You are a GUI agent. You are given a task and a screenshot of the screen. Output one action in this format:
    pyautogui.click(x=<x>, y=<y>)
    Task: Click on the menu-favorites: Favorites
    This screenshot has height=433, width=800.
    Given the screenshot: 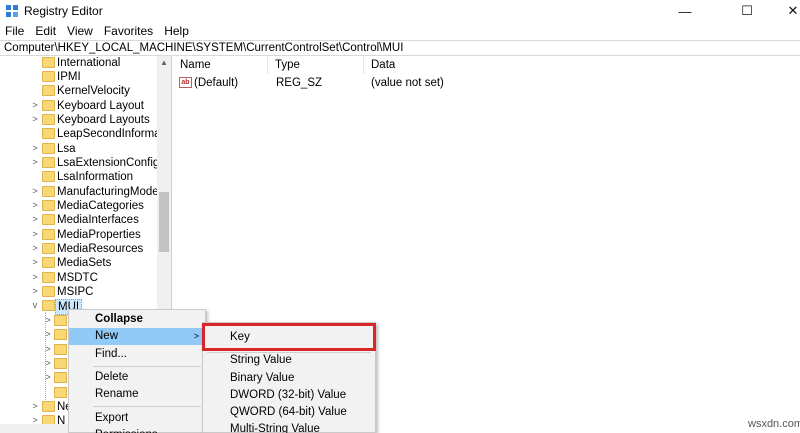 What is the action you would take?
    pyautogui.click(x=129, y=31)
    